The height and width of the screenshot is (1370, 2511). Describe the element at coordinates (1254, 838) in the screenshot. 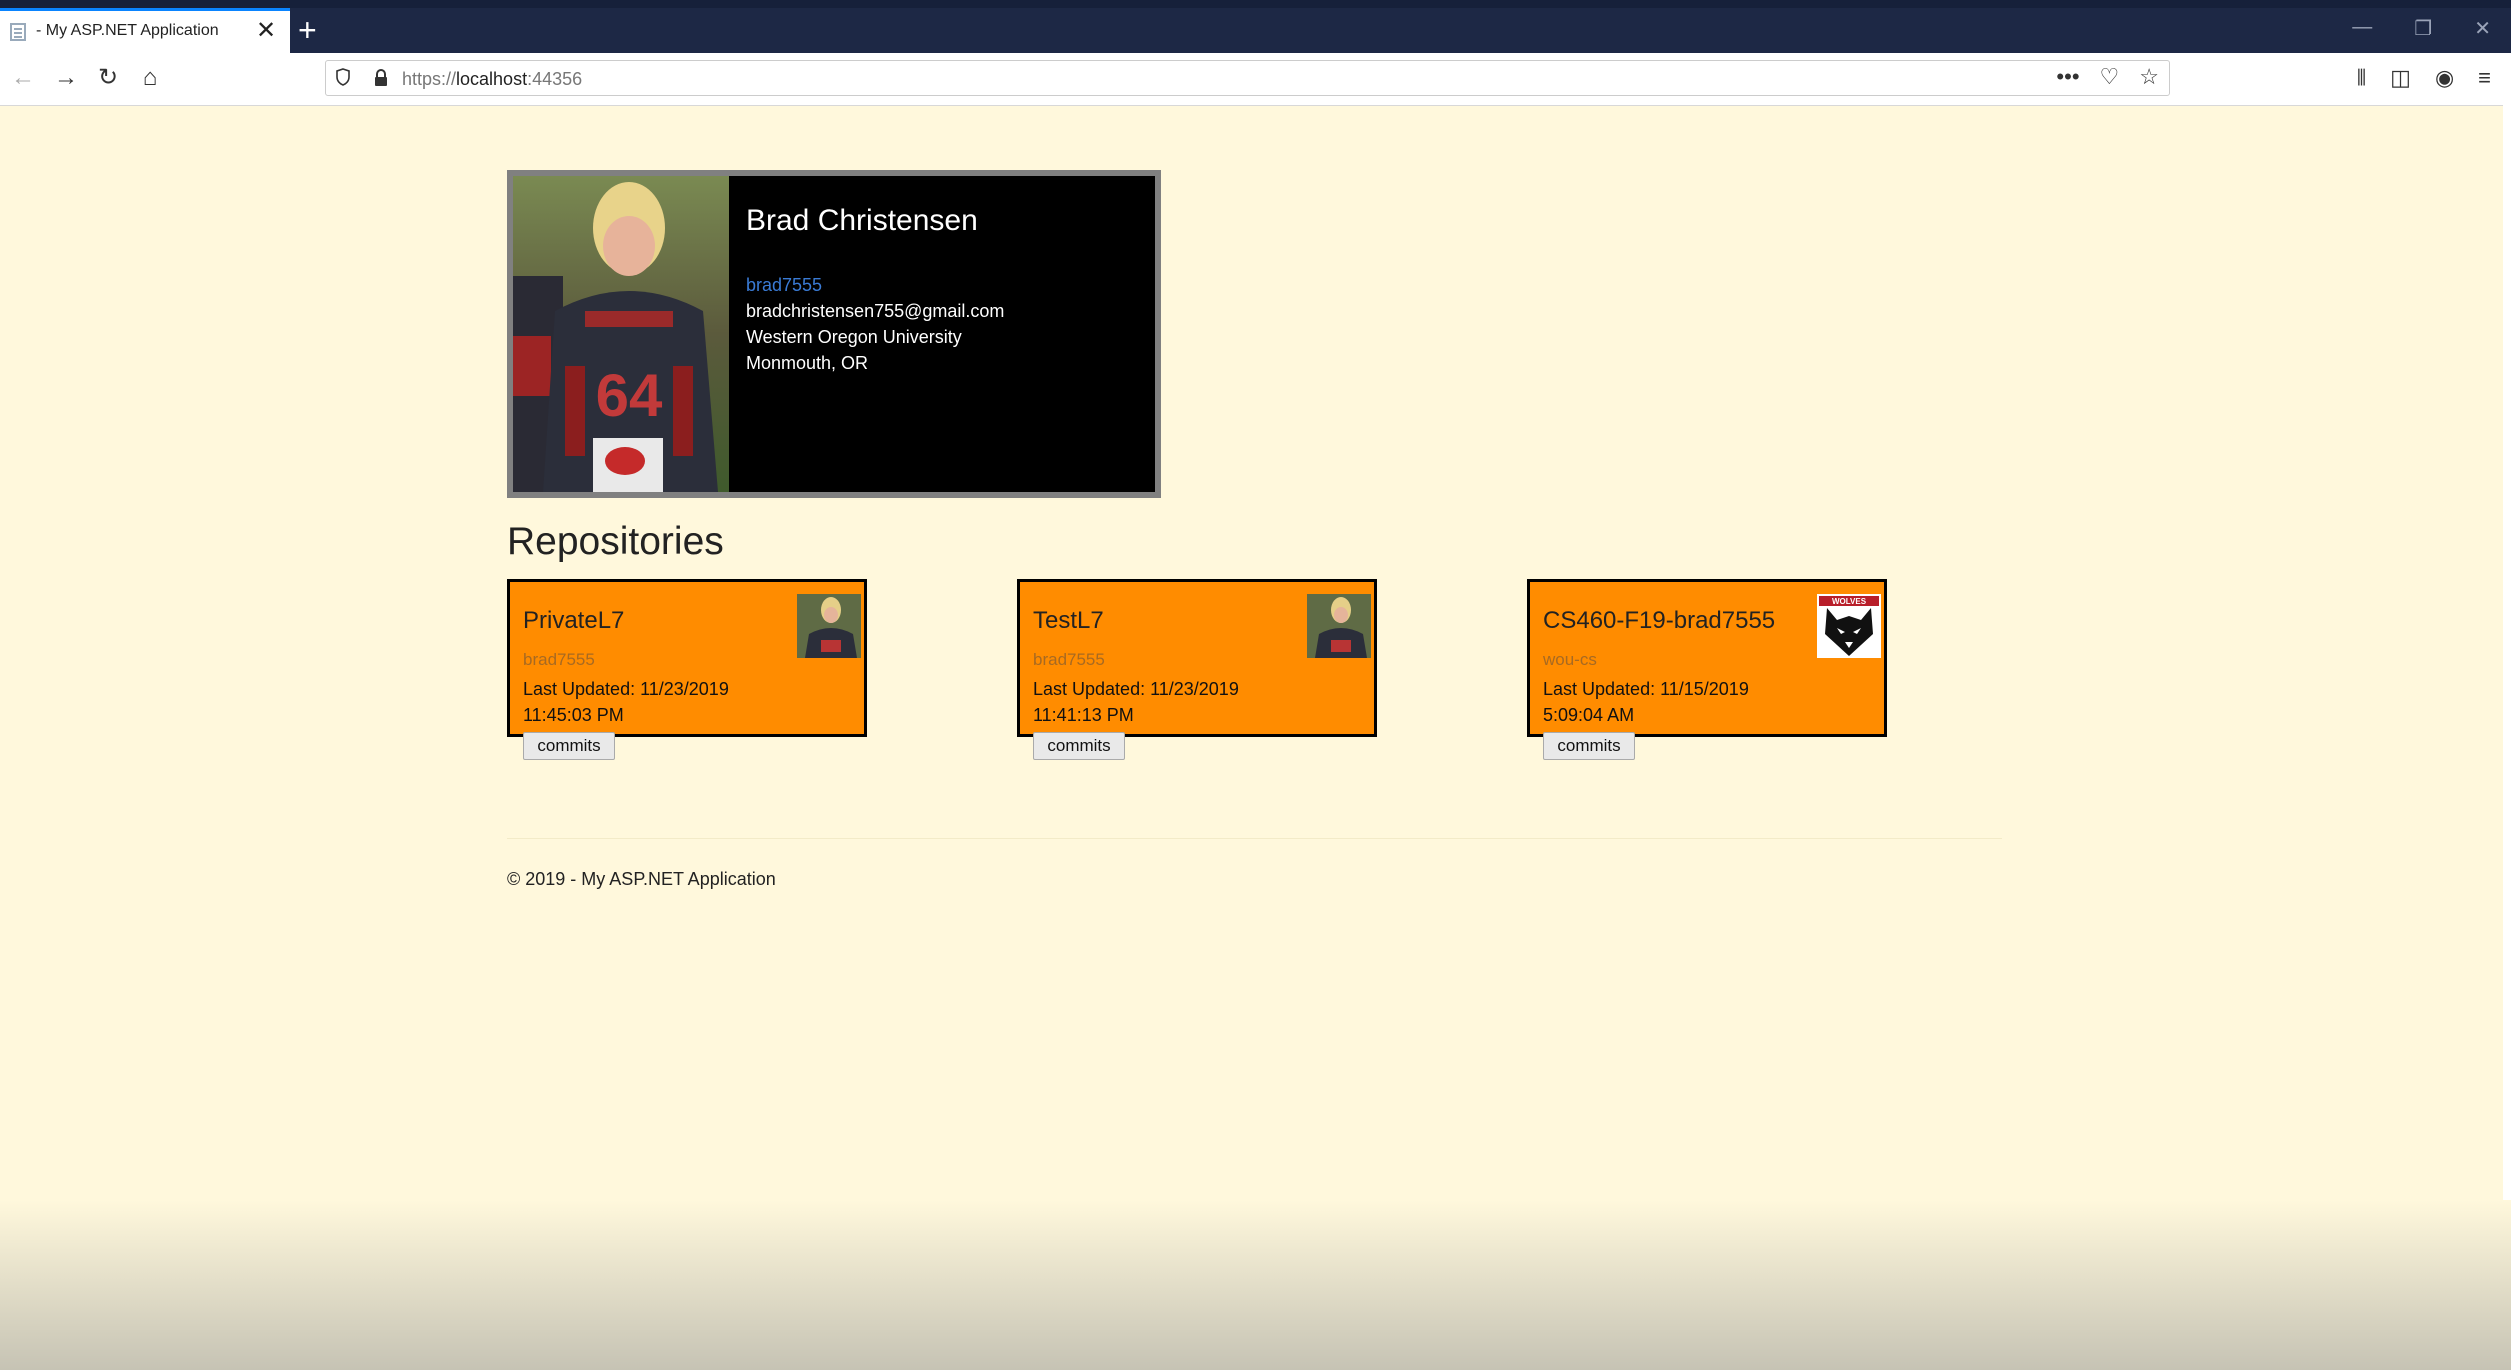

I see `footer-divider` at that location.